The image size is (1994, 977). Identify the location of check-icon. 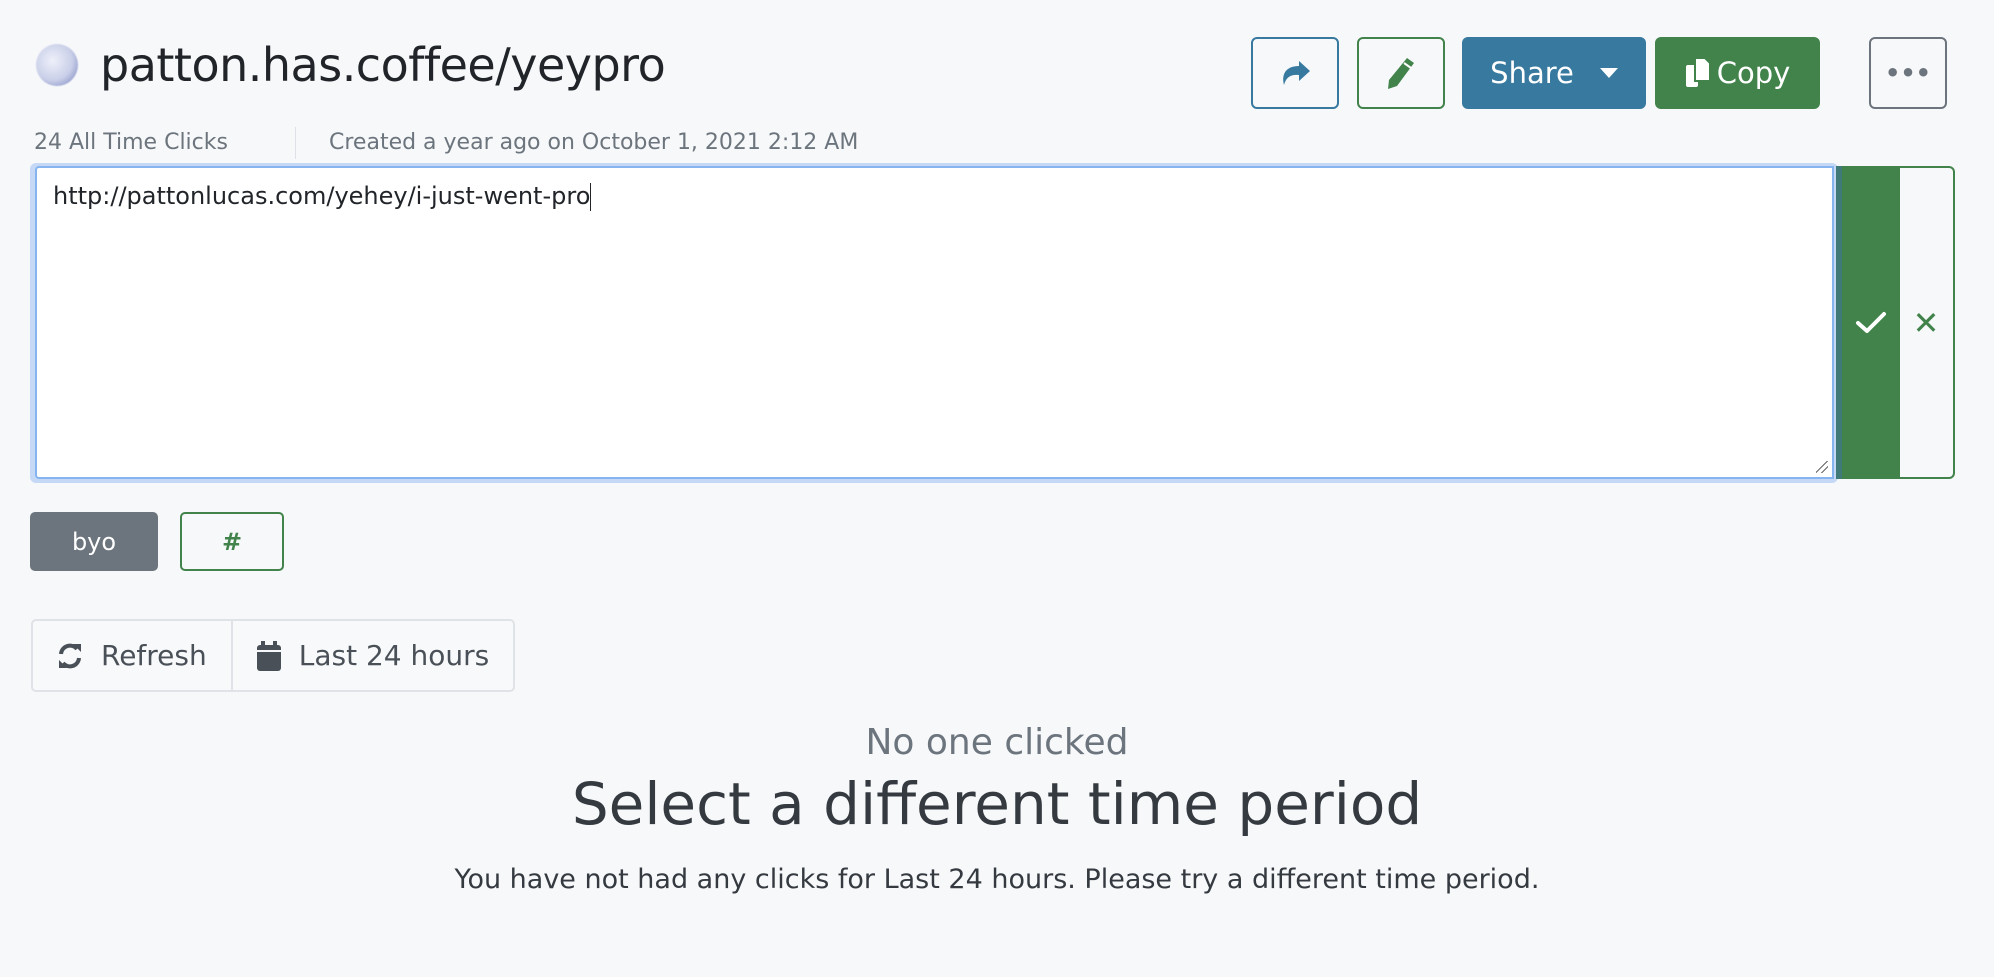
(1871, 322).